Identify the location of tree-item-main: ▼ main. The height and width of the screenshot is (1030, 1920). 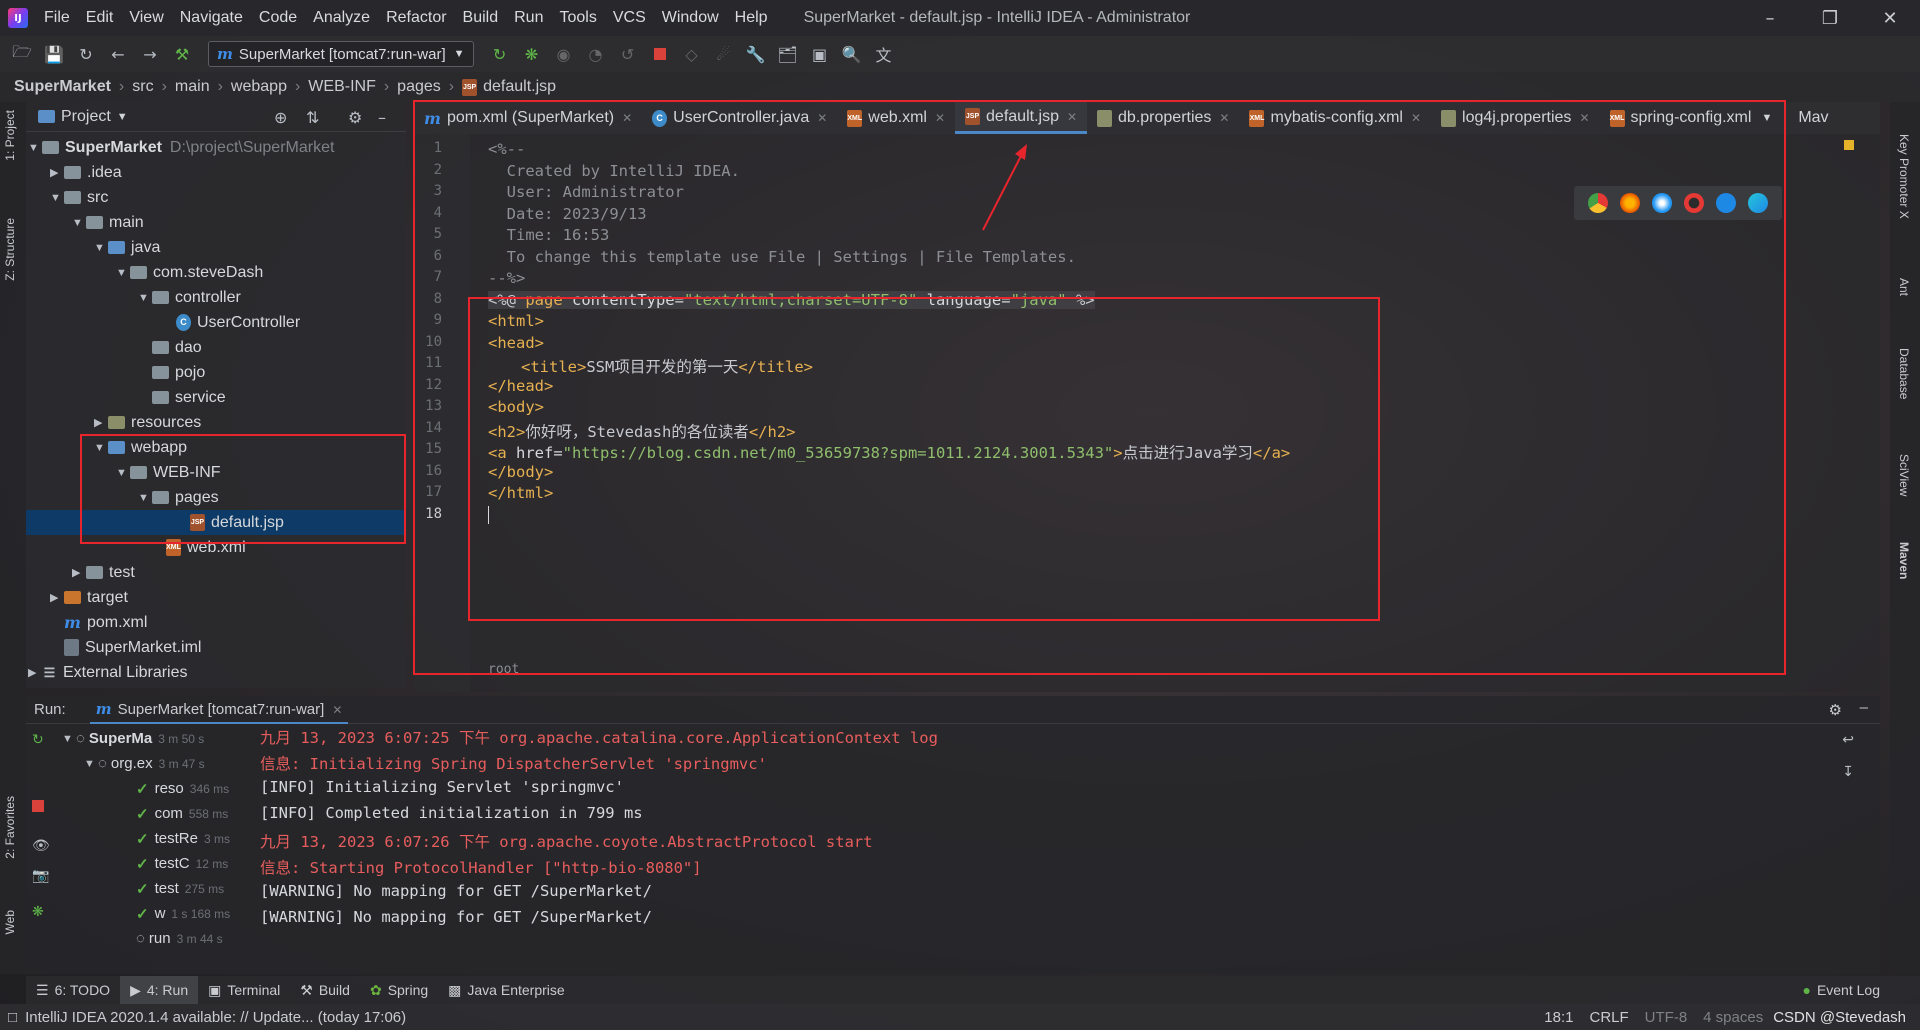
(216, 222).